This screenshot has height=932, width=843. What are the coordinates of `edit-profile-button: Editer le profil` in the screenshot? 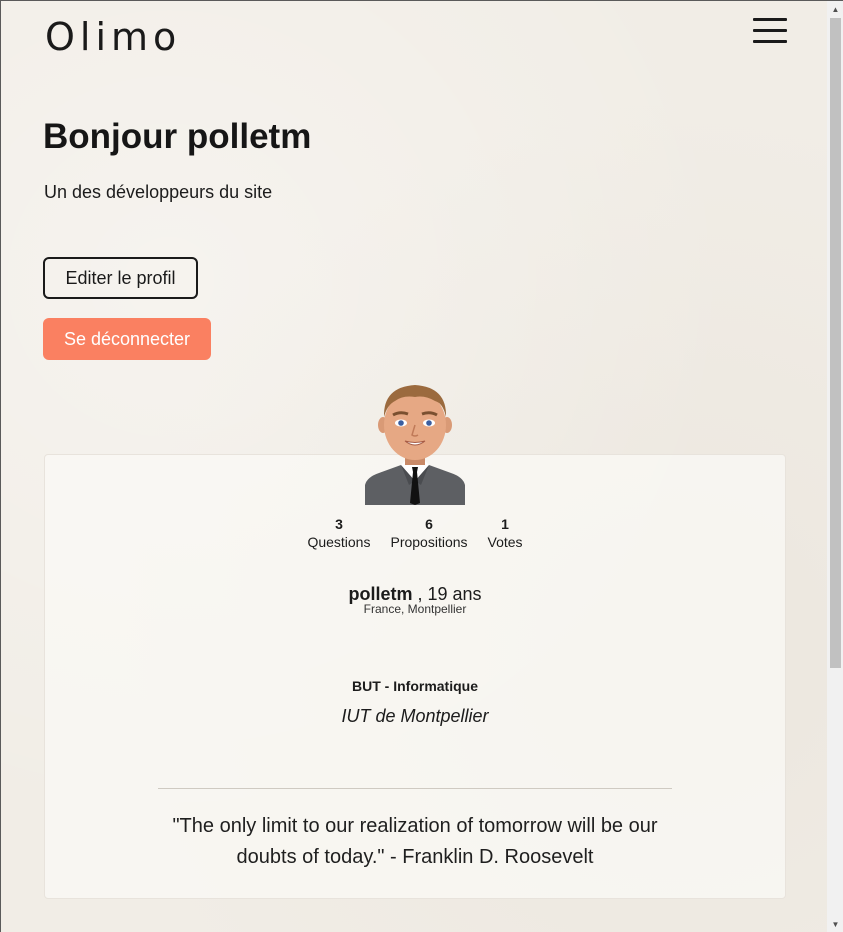 It's located at (120, 278).